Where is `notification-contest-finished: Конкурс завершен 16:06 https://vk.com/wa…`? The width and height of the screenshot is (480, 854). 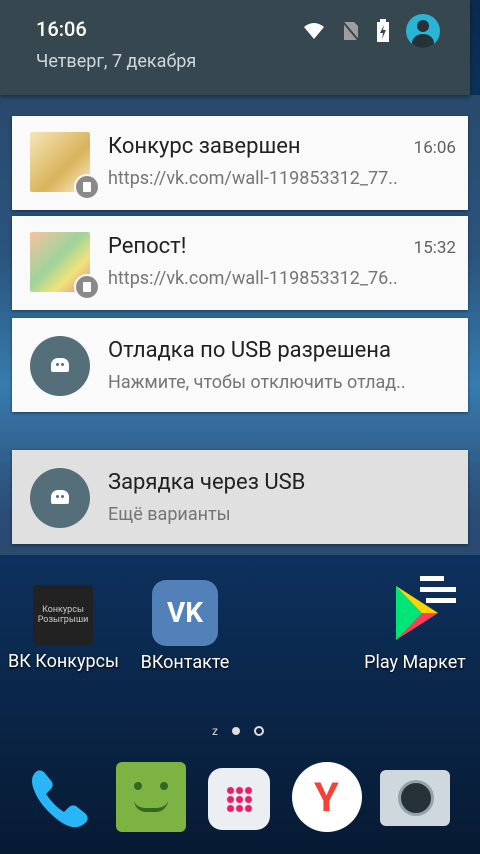
notification-contest-finished: Конкурс завершен 16:06 https://vk.com/wa… is located at coordinates (240, 163).